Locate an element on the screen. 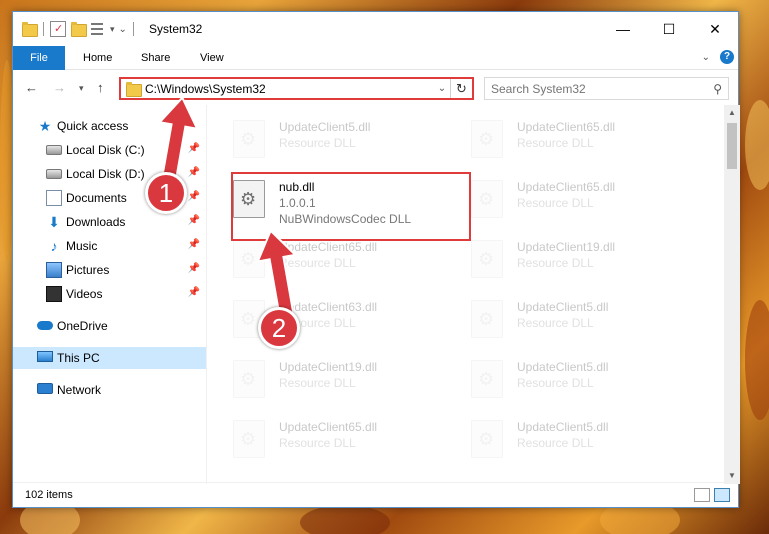 This screenshot has height=534, width=769. recent-locations-icon: ▾ is located at coordinates (81, 88).